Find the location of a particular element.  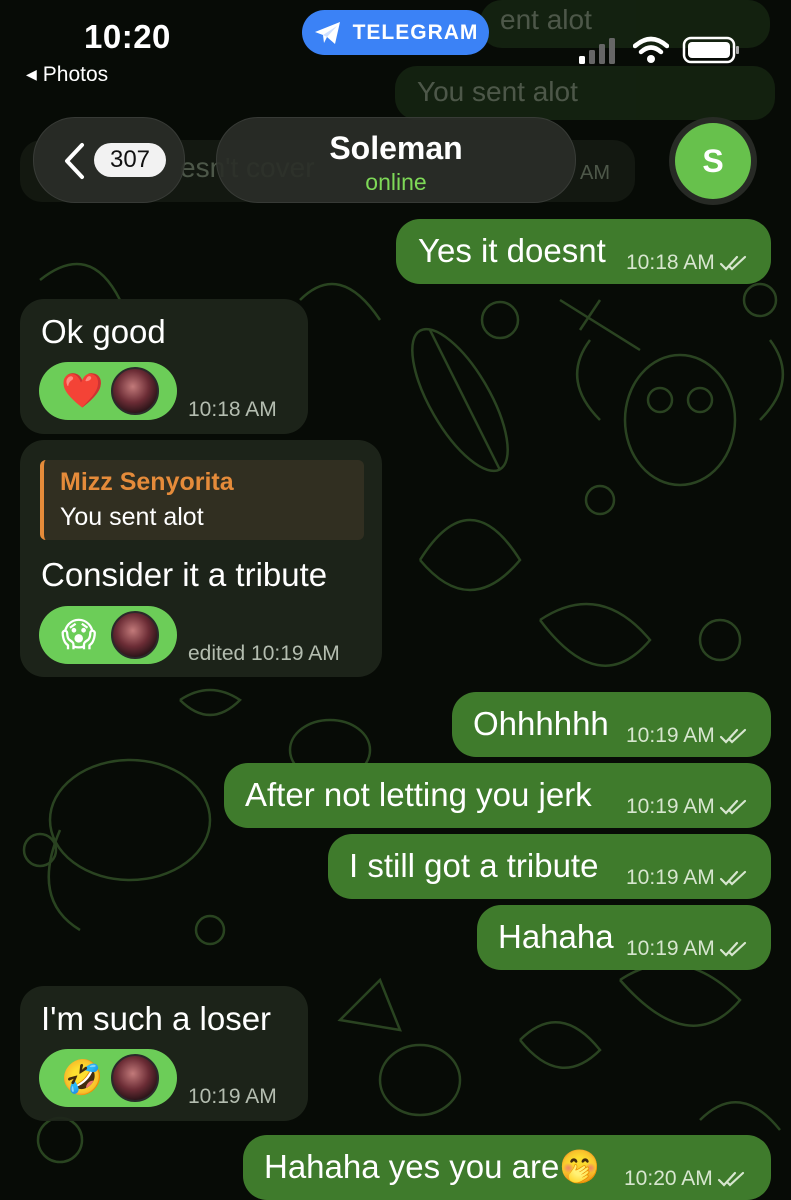

battery-icon is located at coordinates (710, 50).